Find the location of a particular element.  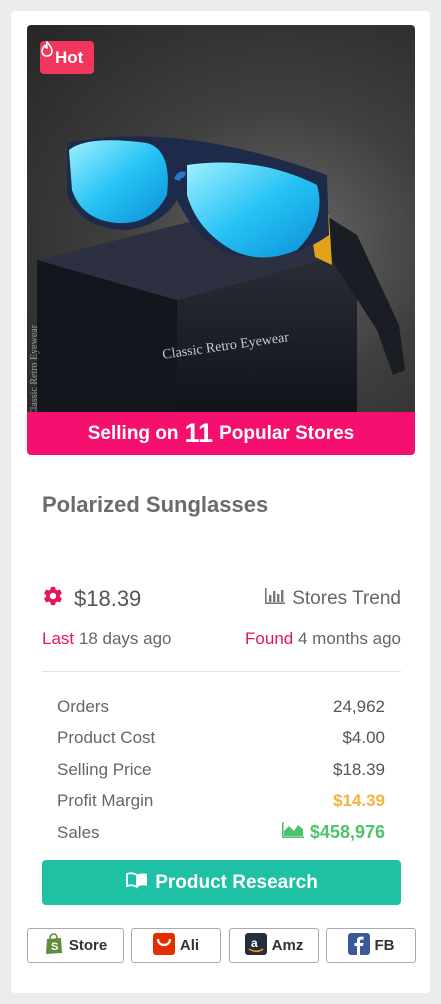

price-row: $18.39 Stores Trend is located at coordinates (221, 601).